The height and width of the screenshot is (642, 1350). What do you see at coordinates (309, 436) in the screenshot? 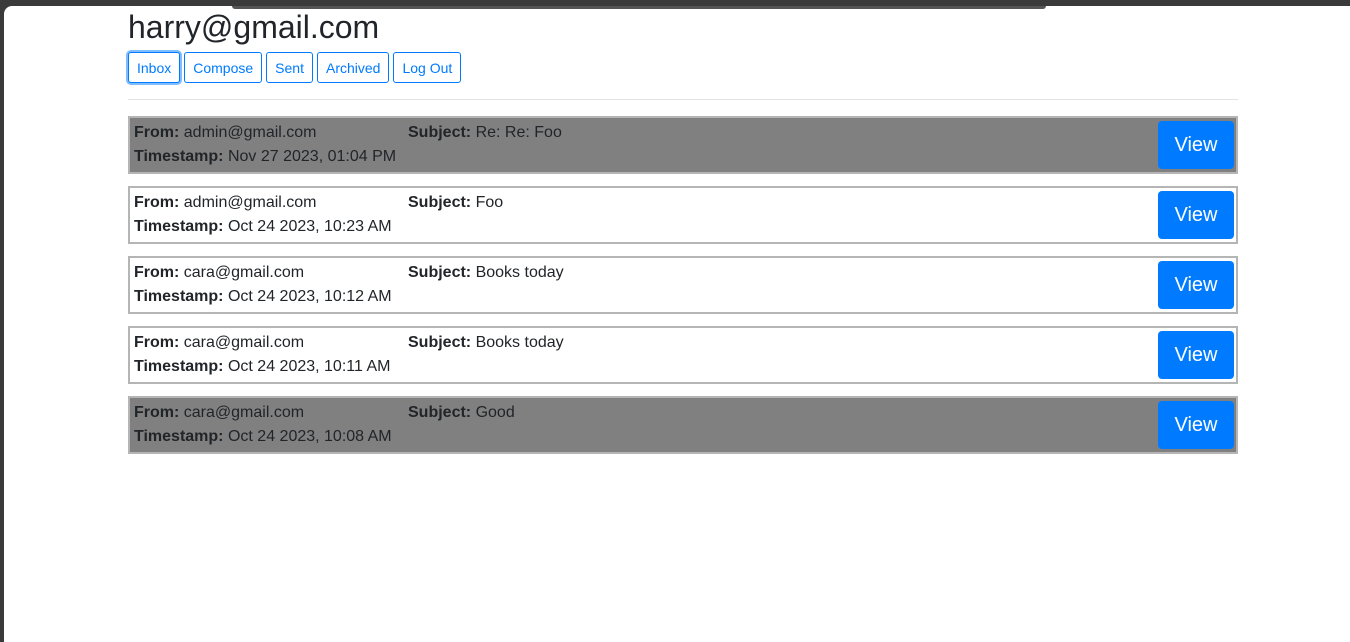
I see `timestamp-value: Oct 24 2023, 10:08 AM` at bounding box center [309, 436].